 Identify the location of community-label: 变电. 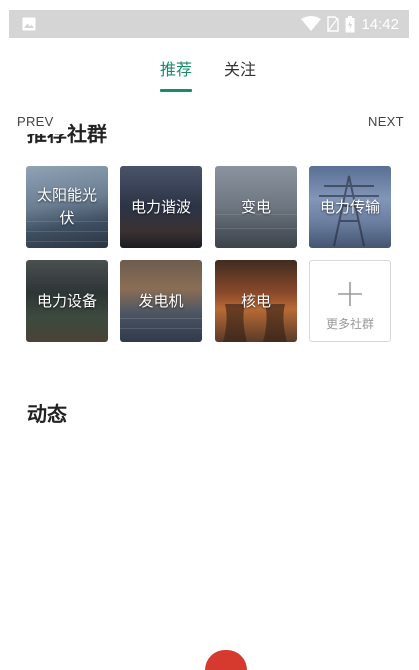
(255, 206).